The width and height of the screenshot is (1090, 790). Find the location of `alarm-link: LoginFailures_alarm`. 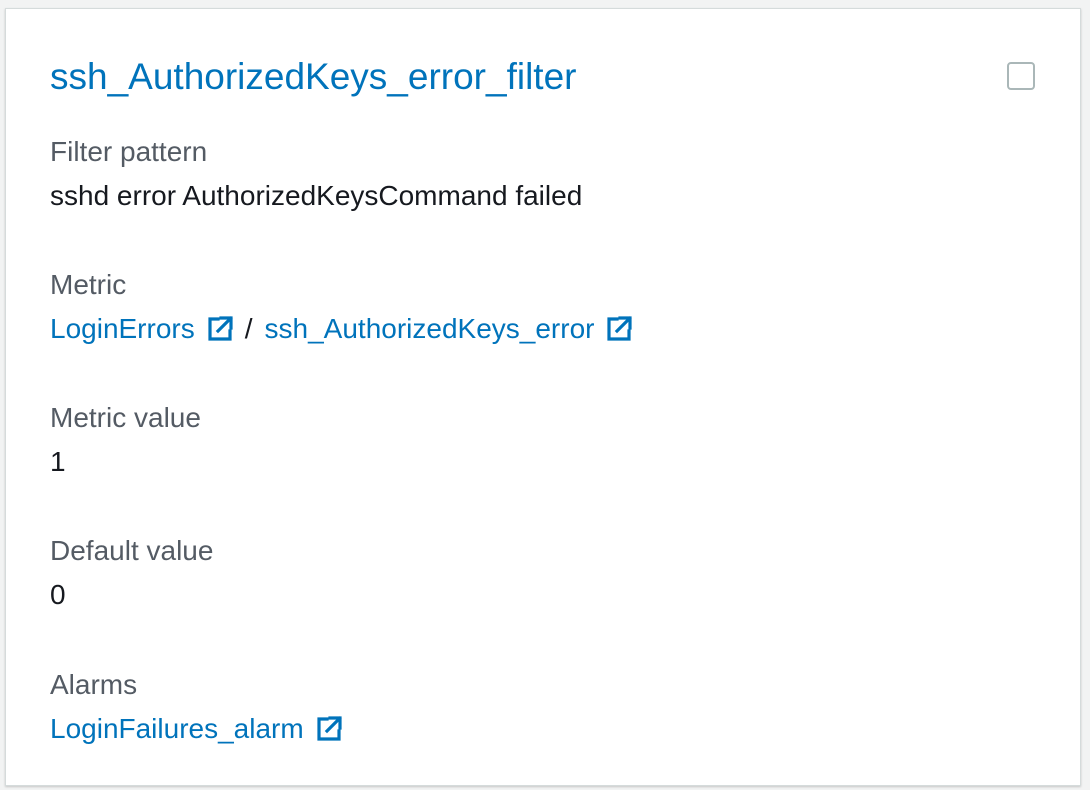

alarm-link: LoginFailures_alarm is located at coordinates (177, 729).